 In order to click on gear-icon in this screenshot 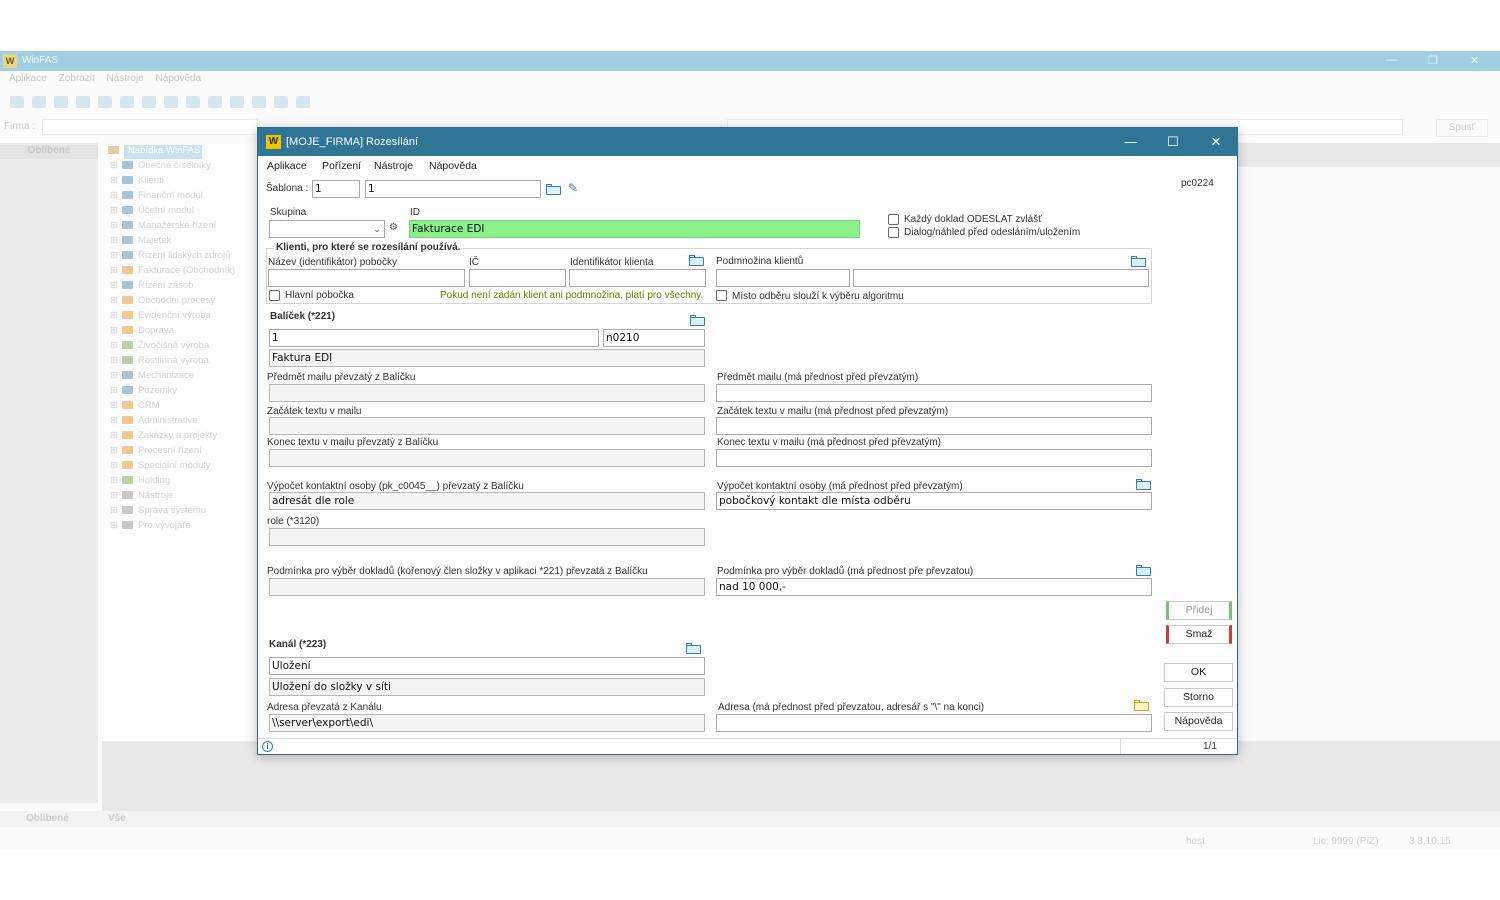, I will do `click(259, 102)`.